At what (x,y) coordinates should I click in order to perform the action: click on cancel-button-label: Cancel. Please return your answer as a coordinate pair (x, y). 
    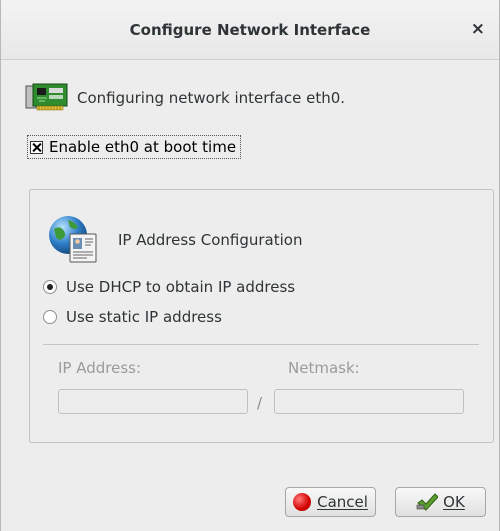
    Looking at the image, I should click on (342, 502).